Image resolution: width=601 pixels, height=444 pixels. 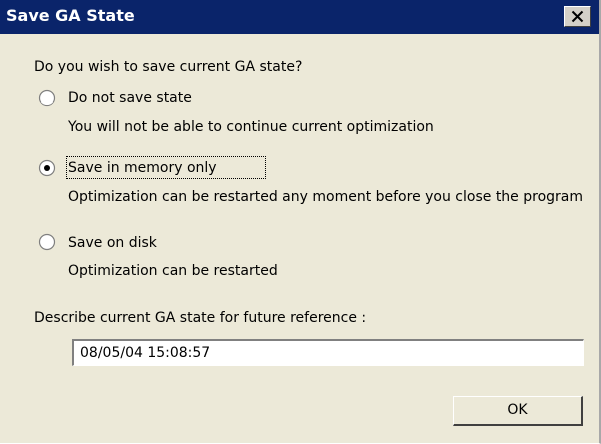 What do you see at coordinates (70, 15) in the screenshot?
I see `dialog-title: Save GA State` at bounding box center [70, 15].